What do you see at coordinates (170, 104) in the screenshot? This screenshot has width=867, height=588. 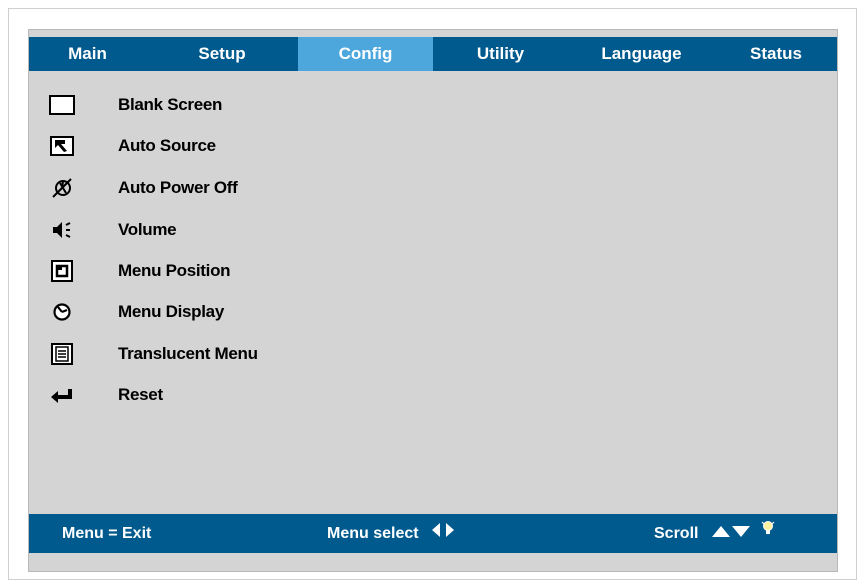 I see `menu-item-label: Blank Screen` at bounding box center [170, 104].